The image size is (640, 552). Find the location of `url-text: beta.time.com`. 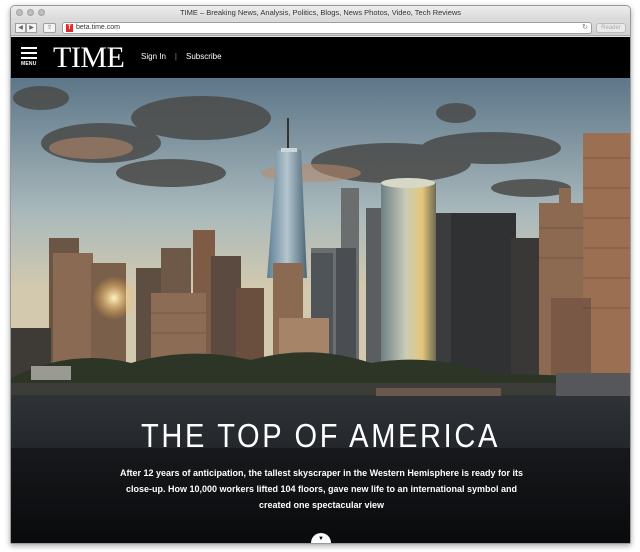

url-text: beta.time.com is located at coordinates (98, 27).